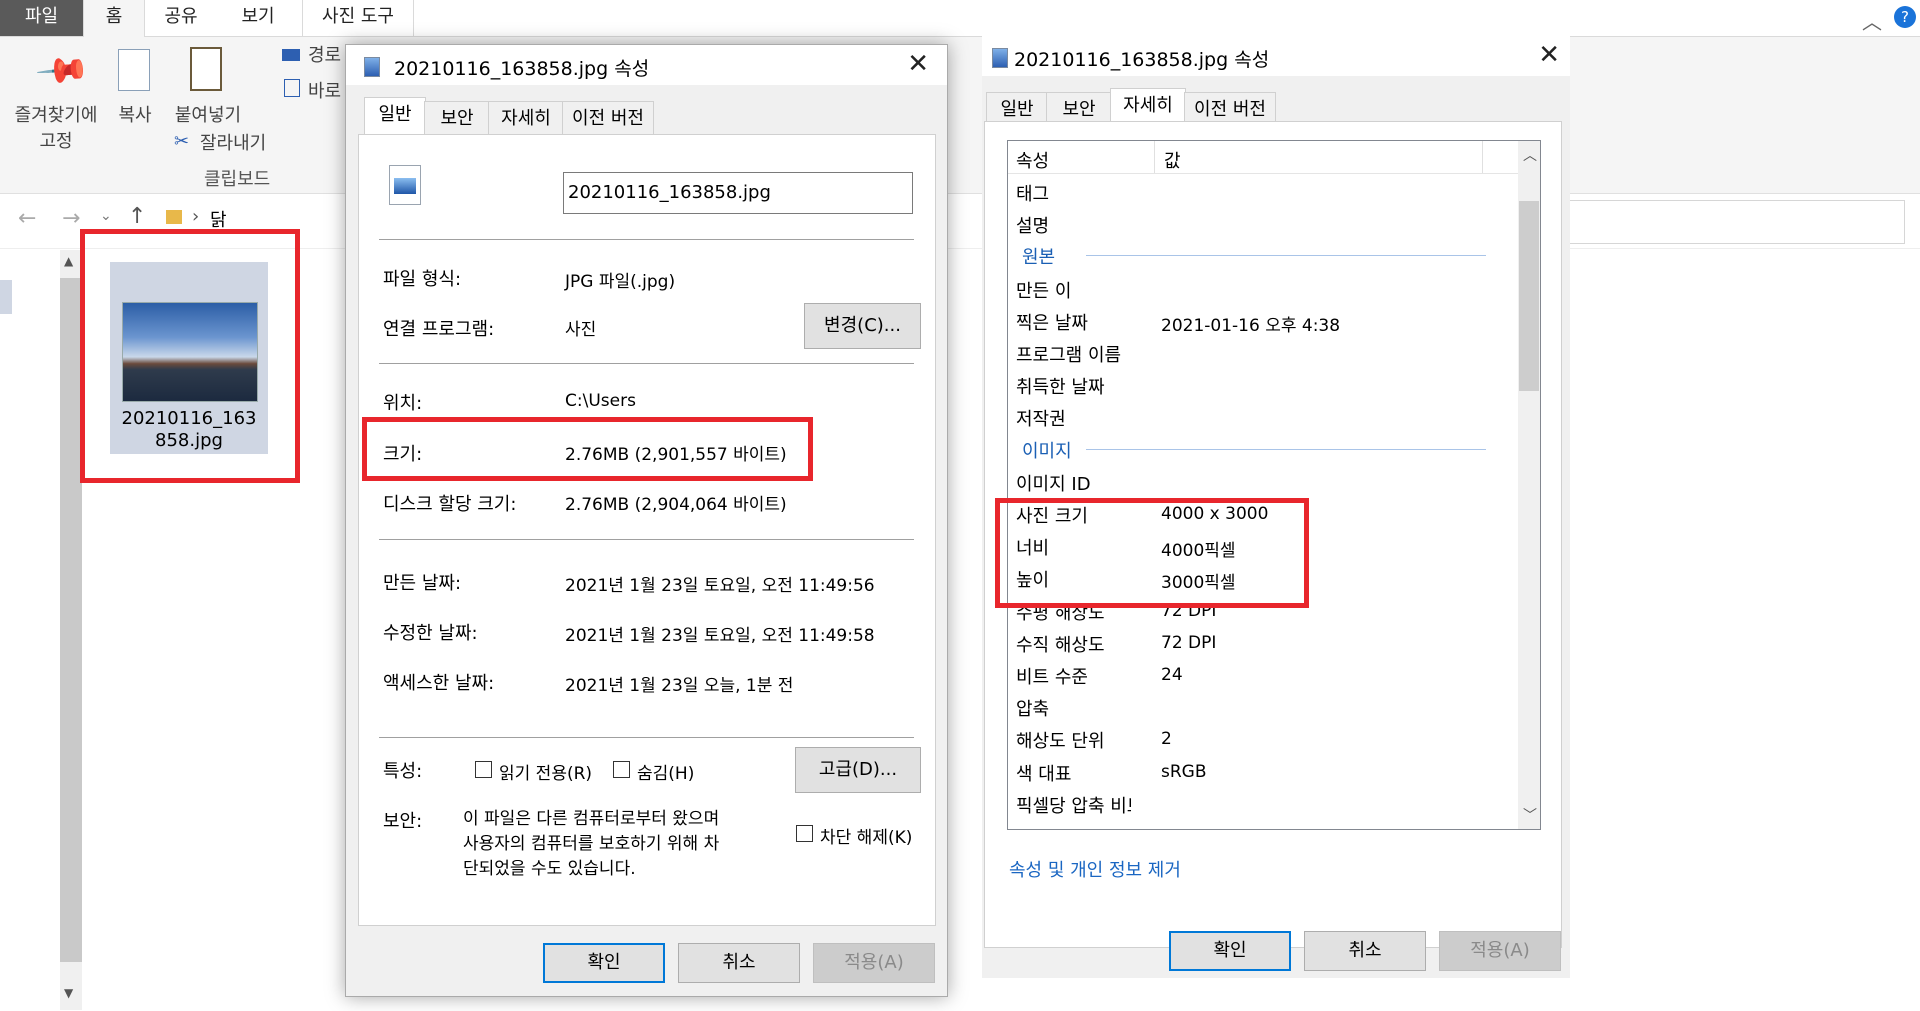  Describe the element at coordinates (403, 403) in the screenshot. I see `location-label: 위치:` at that location.